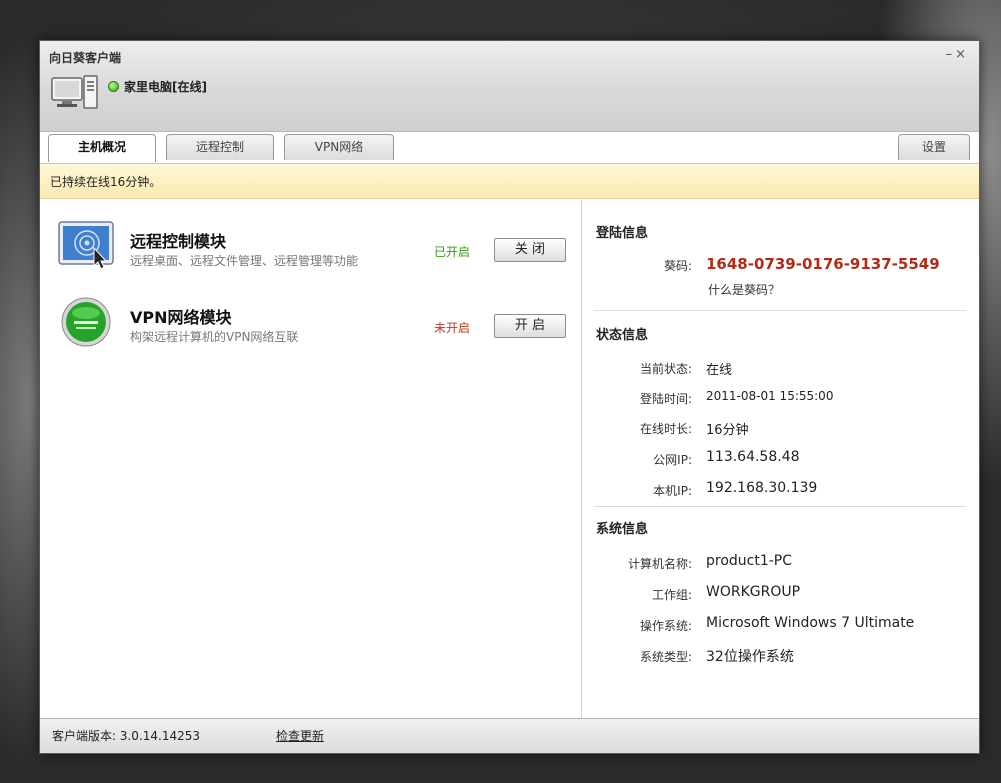 The width and height of the screenshot is (1001, 783). I want to click on online-status-icon, so click(113, 86).